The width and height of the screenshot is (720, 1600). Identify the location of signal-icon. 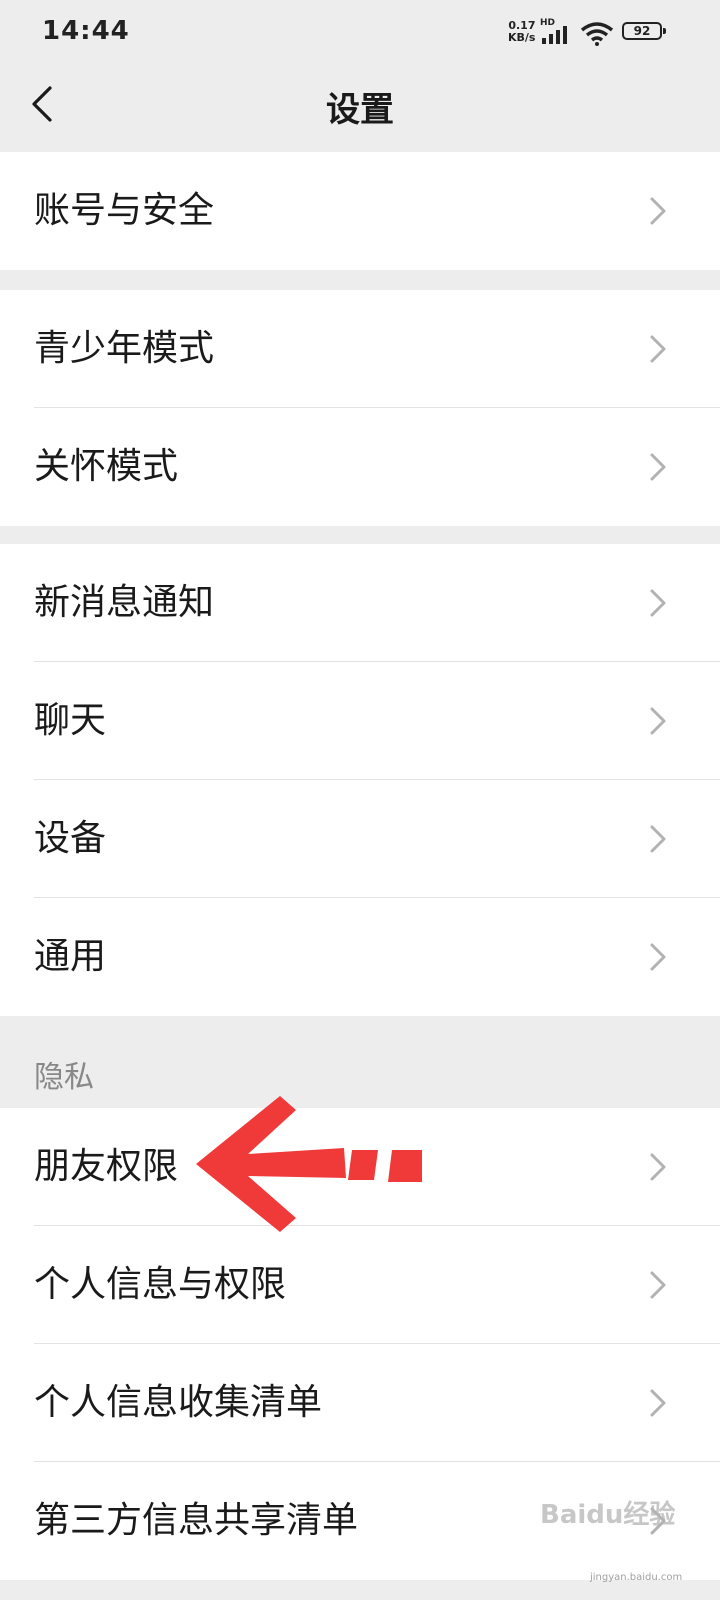
(554, 35).